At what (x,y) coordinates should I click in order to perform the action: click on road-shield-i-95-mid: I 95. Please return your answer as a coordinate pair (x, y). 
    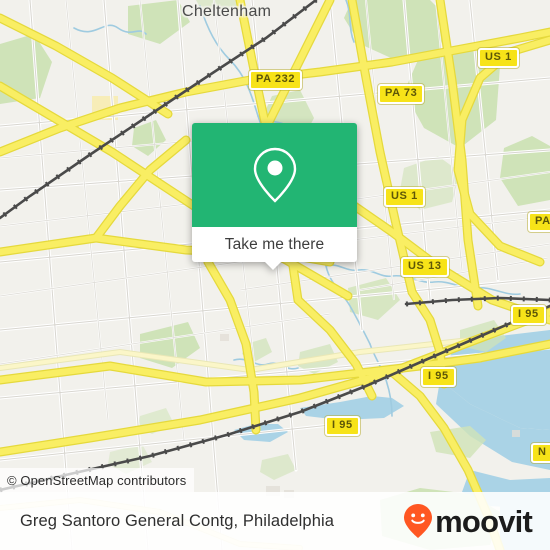
    Looking at the image, I should click on (438, 377).